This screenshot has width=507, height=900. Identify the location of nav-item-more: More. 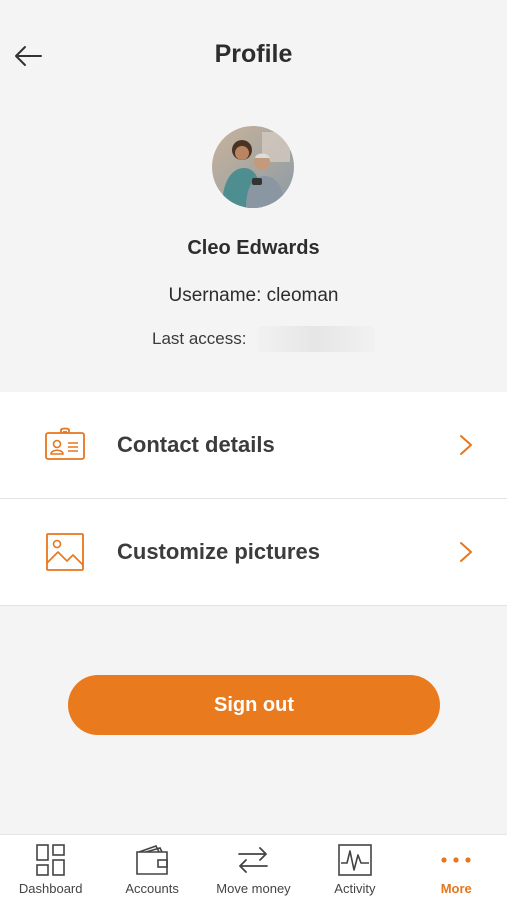
(456, 867).